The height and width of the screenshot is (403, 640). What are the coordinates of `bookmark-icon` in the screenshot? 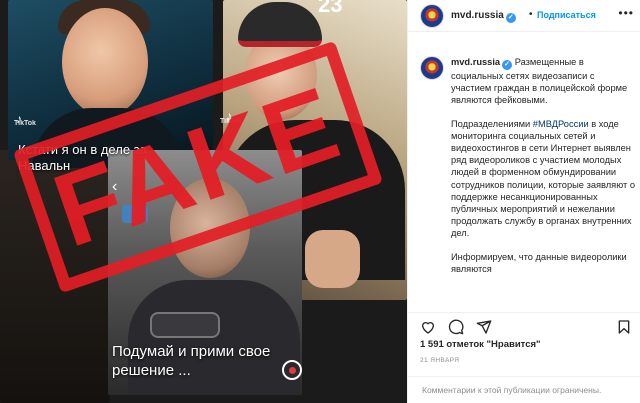 It's located at (624, 327).